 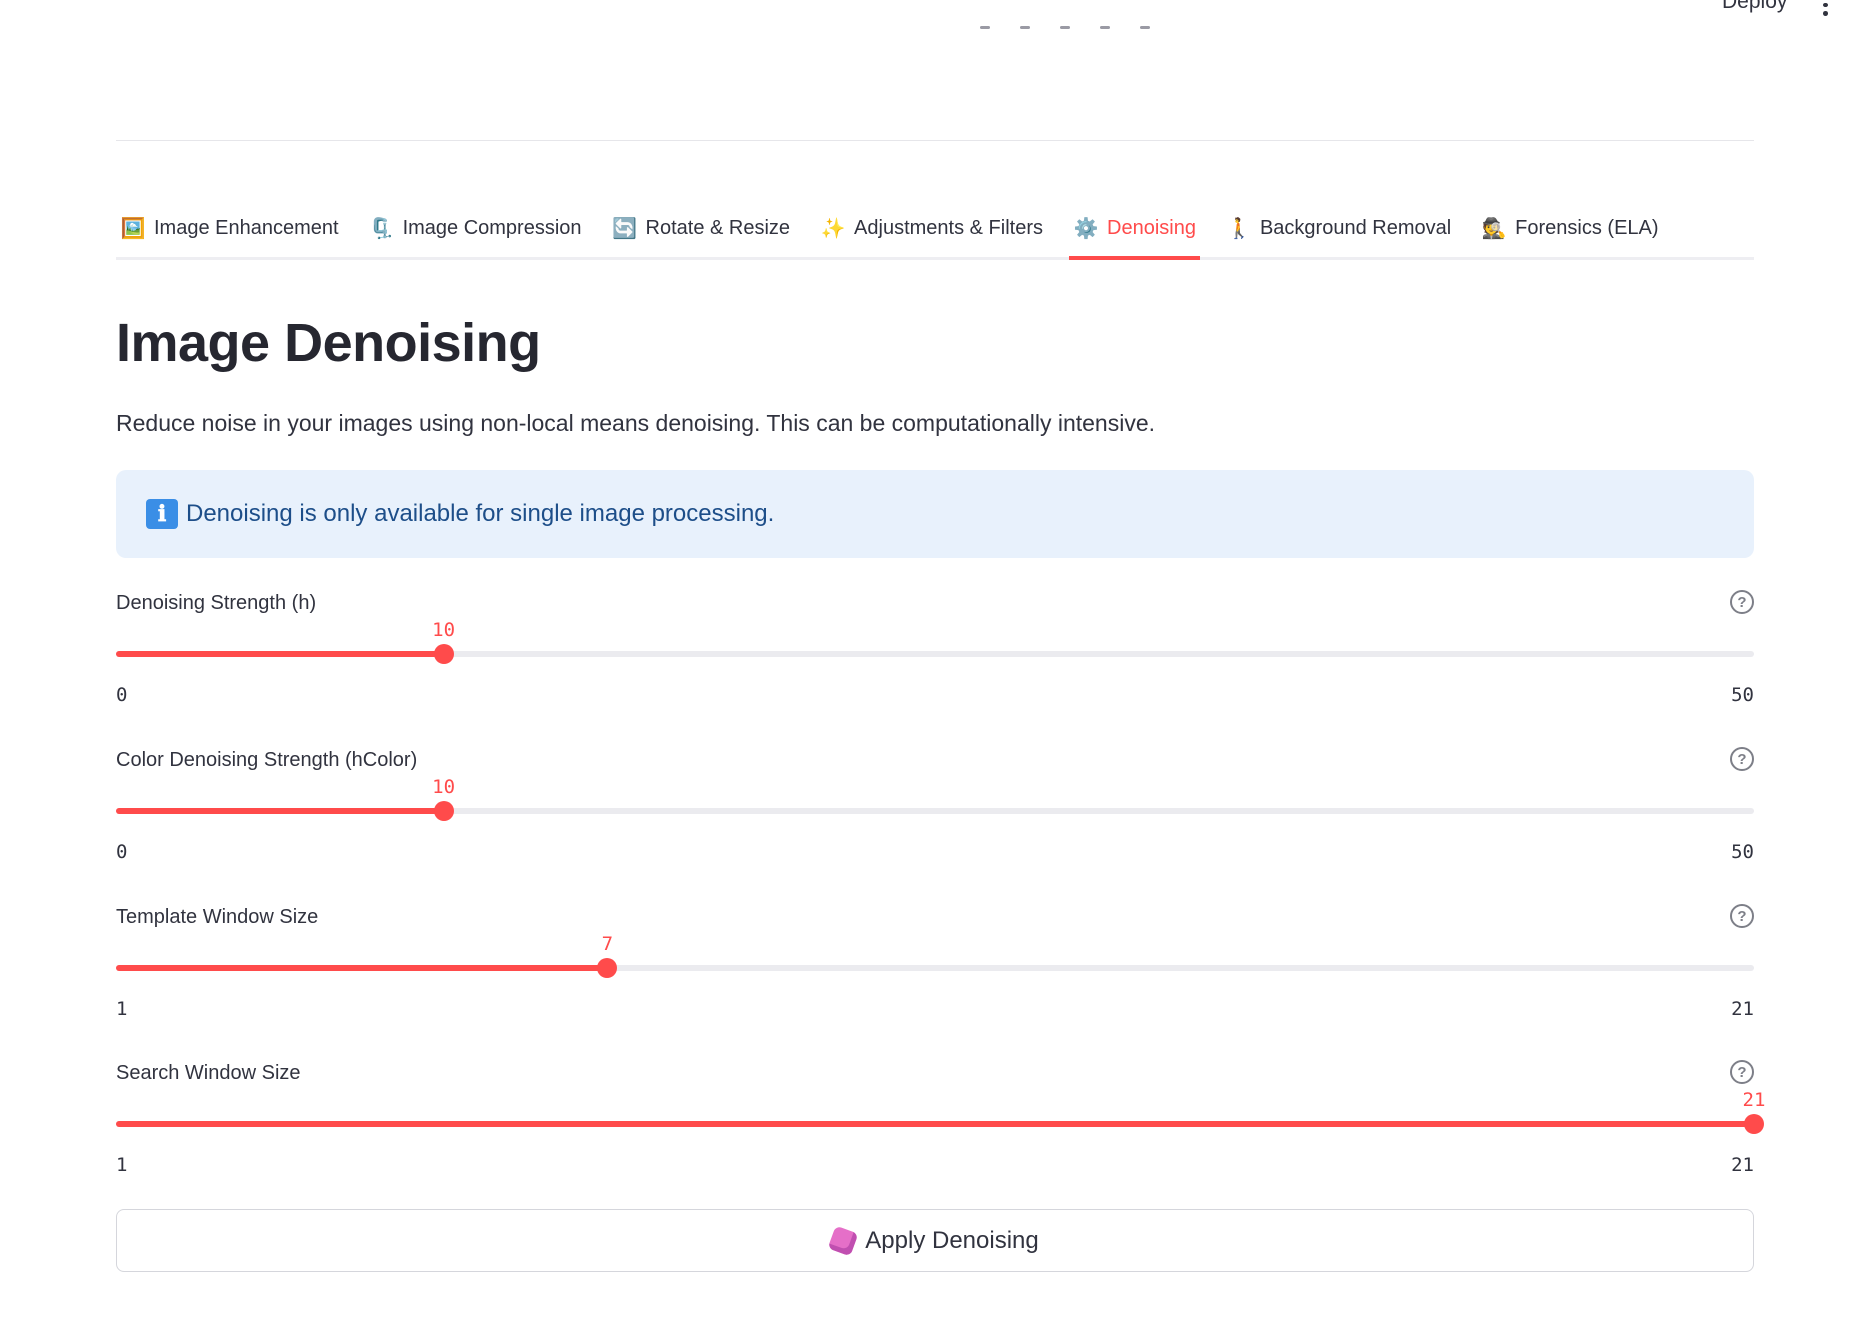 I want to click on tab-rotate-resize: 🔄 Rotate & Resize, so click(x=701, y=228).